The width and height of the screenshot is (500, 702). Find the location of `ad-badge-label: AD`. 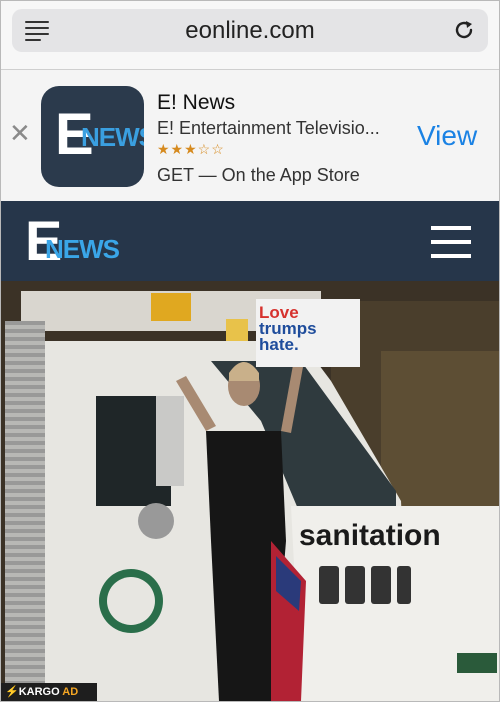

ad-badge-label: AD is located at coordinates (70, 692).